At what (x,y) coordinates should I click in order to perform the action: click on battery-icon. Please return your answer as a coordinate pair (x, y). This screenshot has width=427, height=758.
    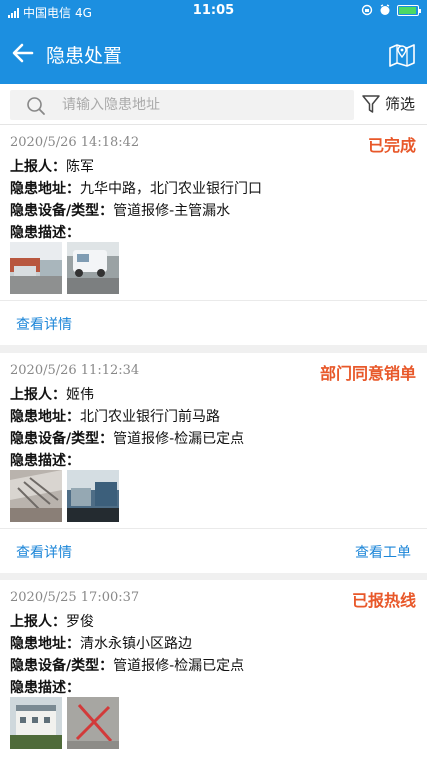
    Looking at the image, I should click on (409, 10).